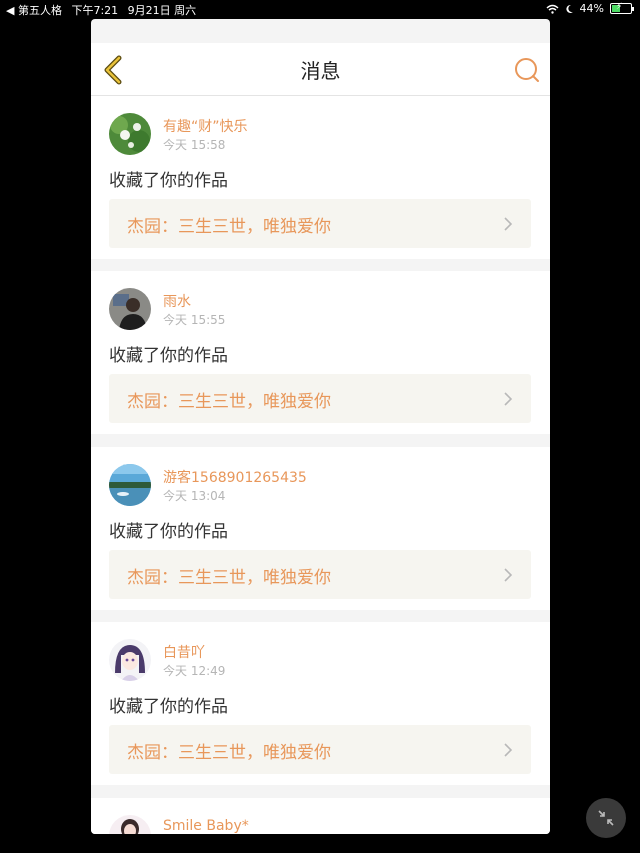 This screenshot has width=640, height=853. What do you see at coordinates (162, 10) in the screenshot?
I see `status-date: 9月21日 周六` at bounding box center [162, 10].